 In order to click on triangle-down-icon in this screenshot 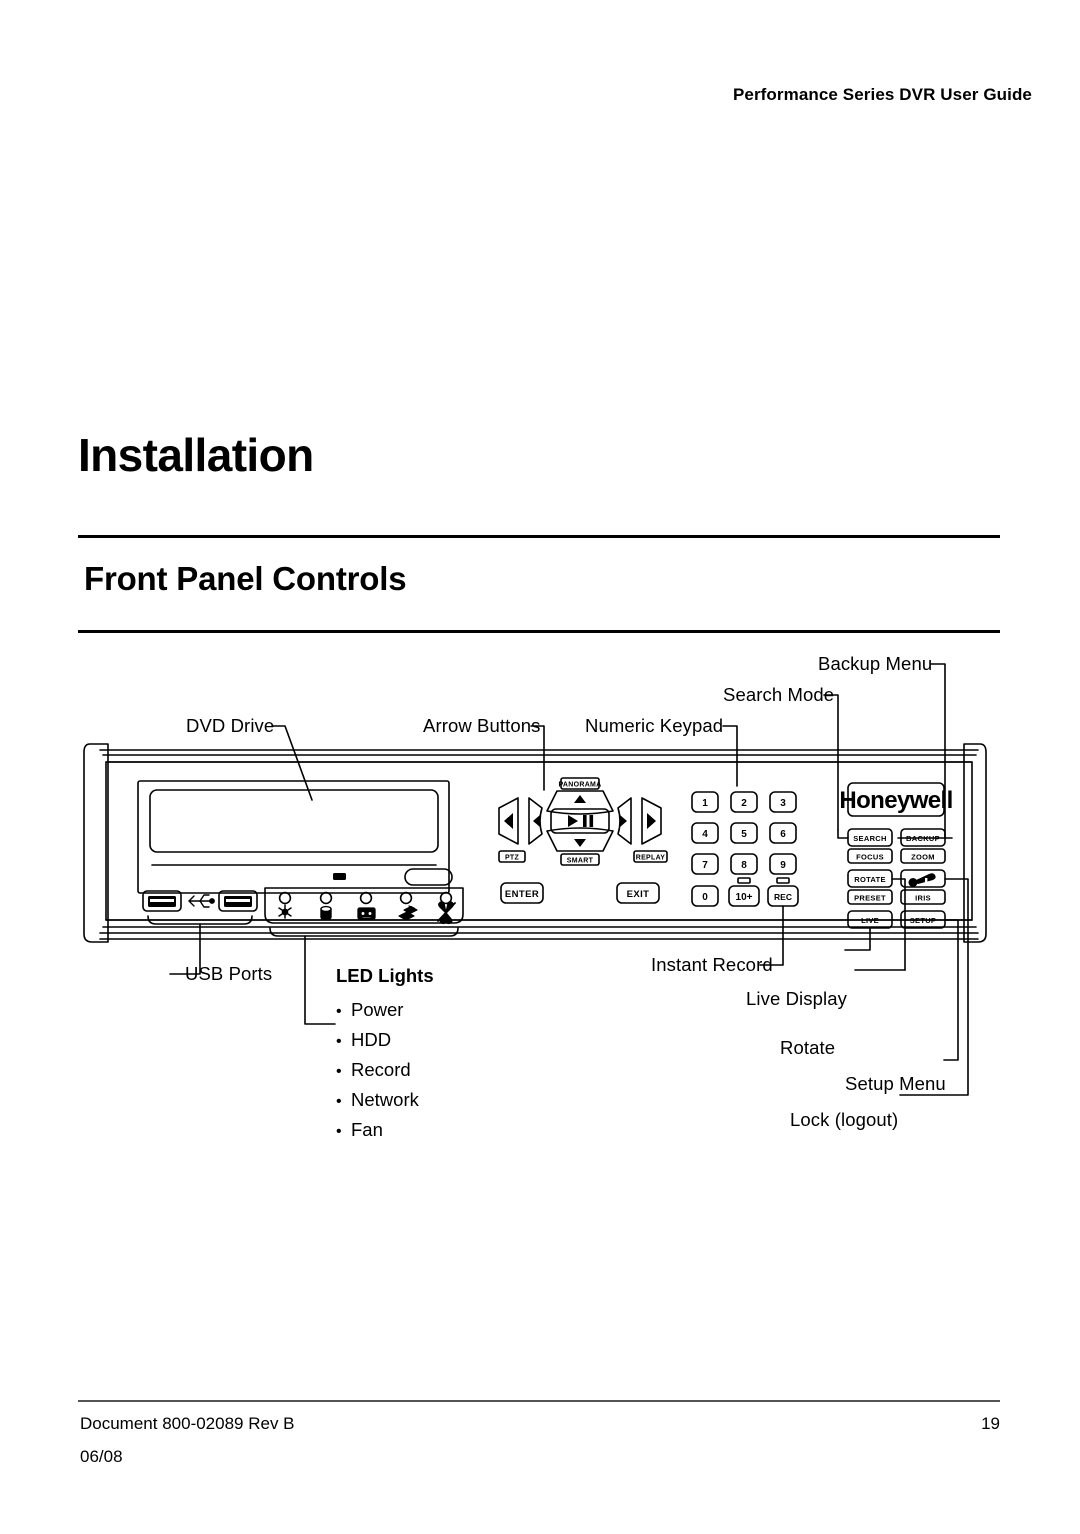, I will do `click(580, 843)`.